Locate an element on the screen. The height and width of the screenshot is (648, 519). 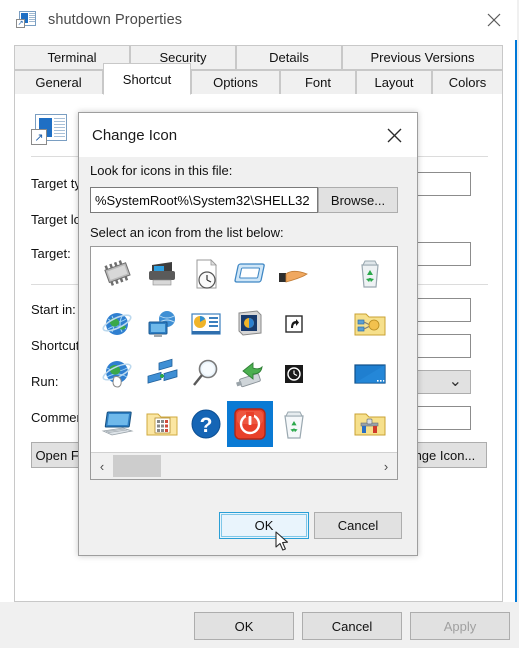
icon-cell-folder-tools is located at coordinates (370, 424).